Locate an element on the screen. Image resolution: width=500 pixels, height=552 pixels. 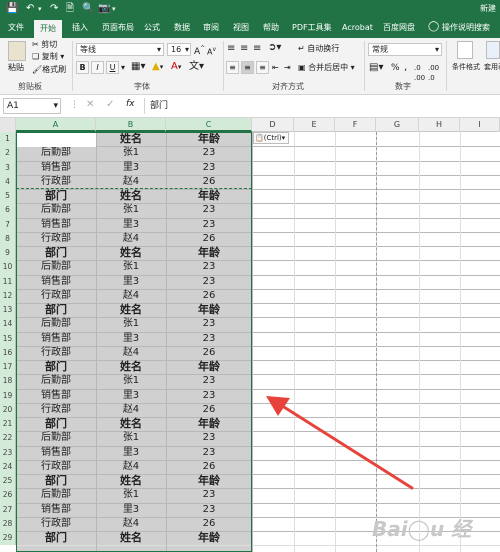
customize-toolbar-icon: ▾ is located at coordinates (114, 9).